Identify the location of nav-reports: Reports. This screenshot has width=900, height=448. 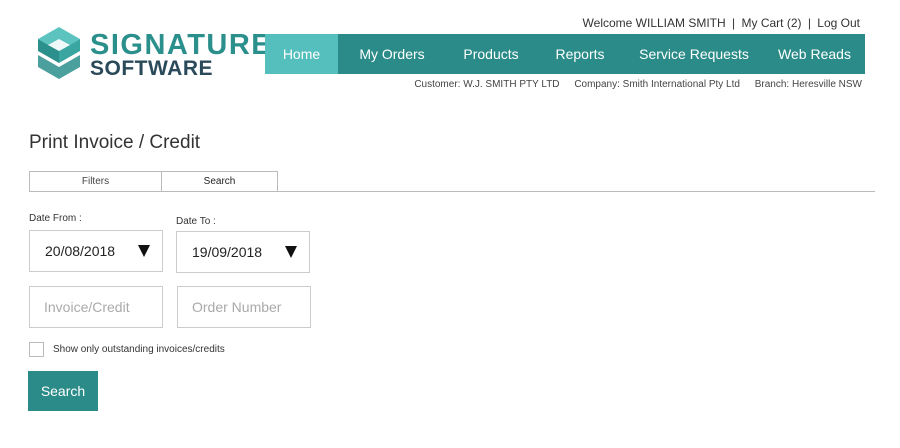
(580, 54).